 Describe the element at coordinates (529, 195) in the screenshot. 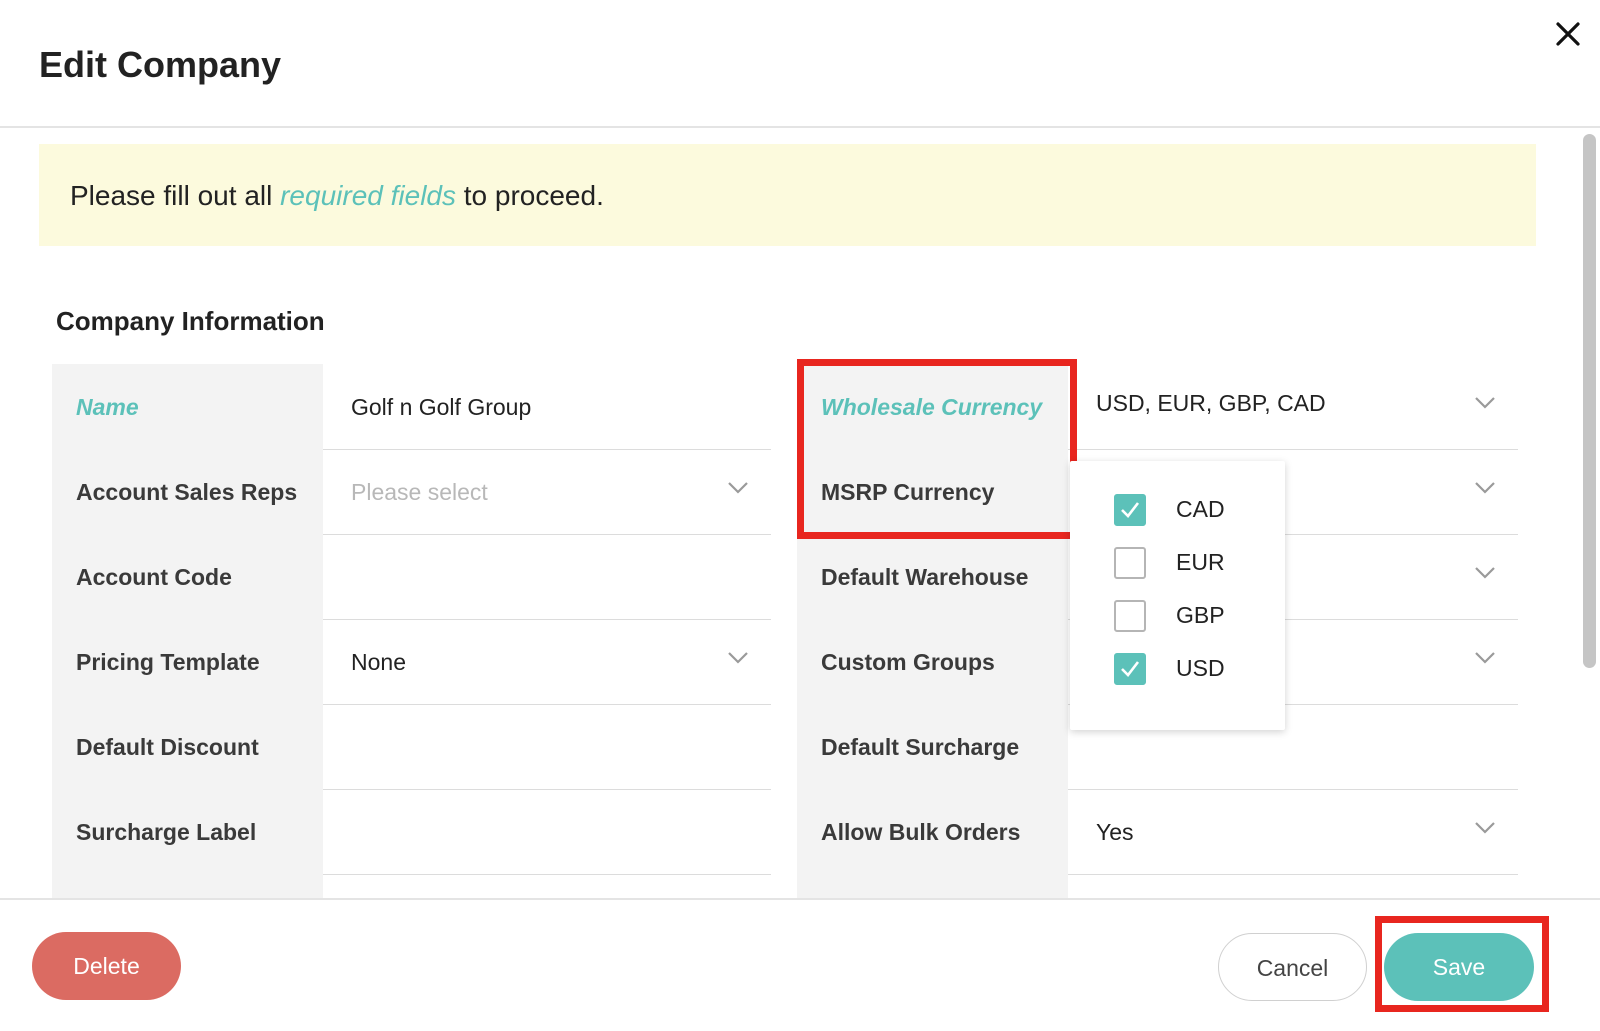

I see `notice-suffix: to proceed.` at that location.